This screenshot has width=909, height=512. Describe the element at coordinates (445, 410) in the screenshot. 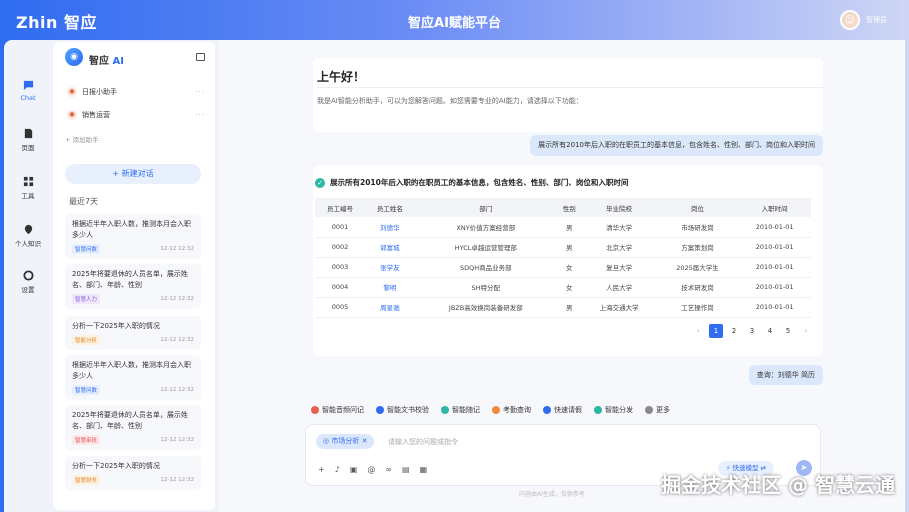

I see `note-icon` at that location.